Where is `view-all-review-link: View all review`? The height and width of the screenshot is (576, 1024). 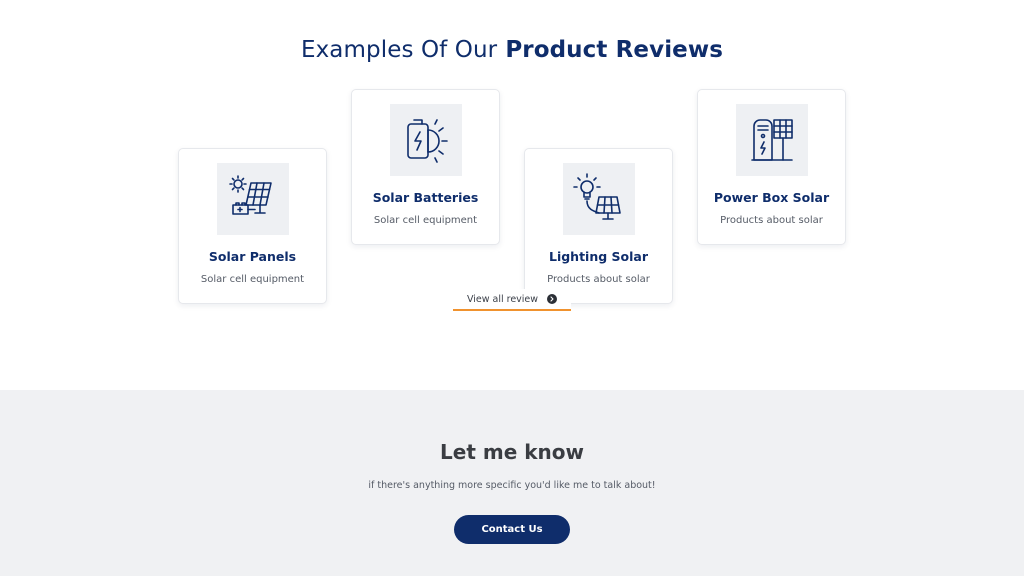 view-all-review-link: View all review is located at coordinates (512, 300).